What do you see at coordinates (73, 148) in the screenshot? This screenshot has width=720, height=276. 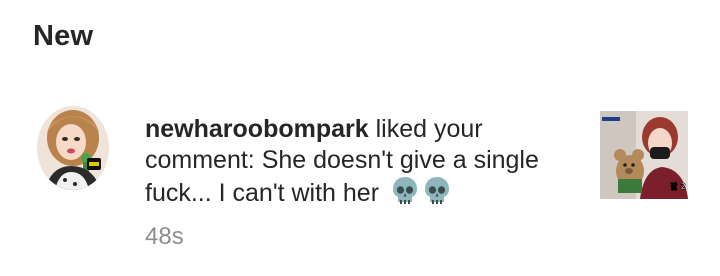 I see `avatar` at bounding box center [73, 148].